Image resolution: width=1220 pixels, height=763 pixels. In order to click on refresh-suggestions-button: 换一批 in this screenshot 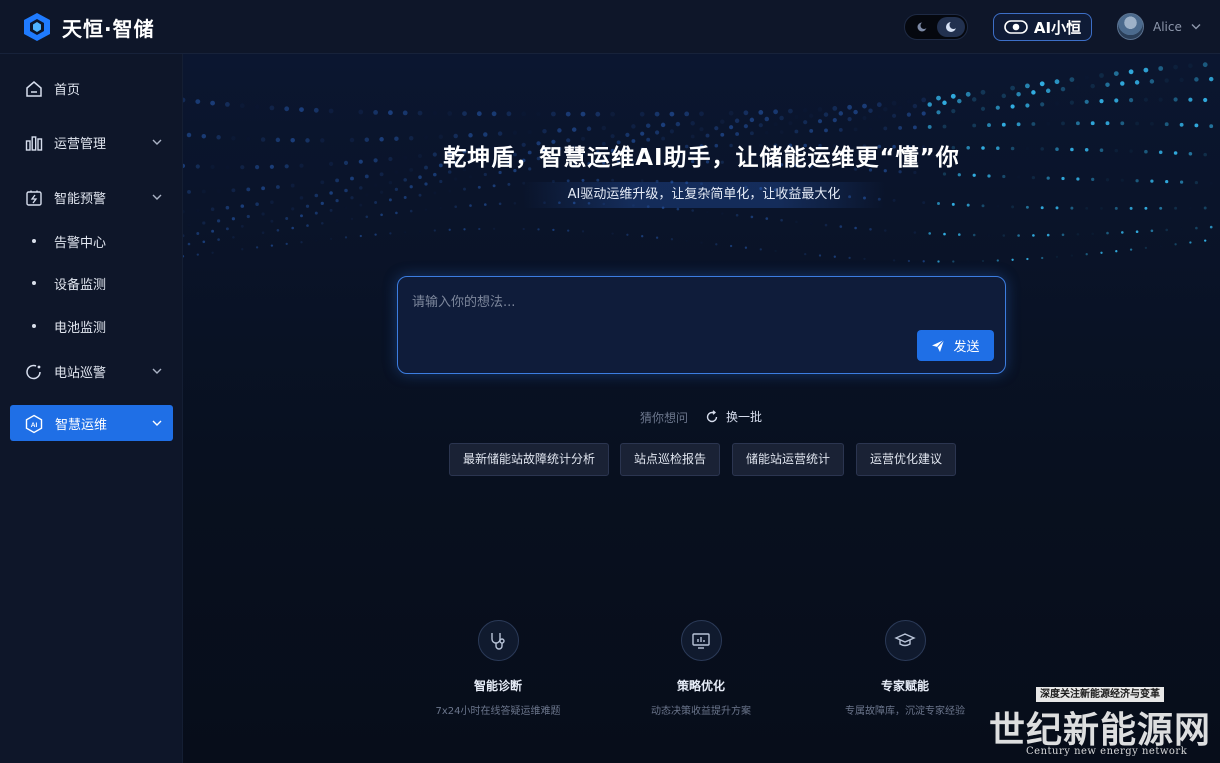, I will do `click(733, 416)`.